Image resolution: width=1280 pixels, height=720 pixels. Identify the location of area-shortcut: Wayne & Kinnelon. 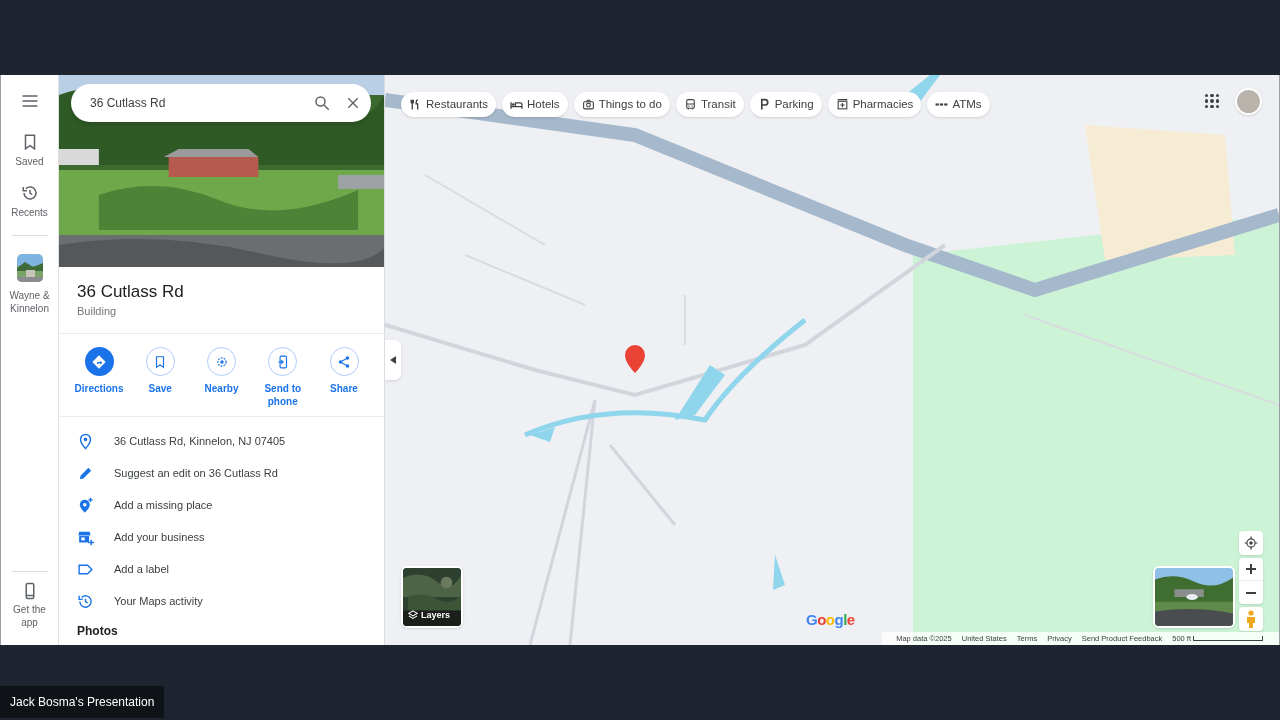
(29, 284).